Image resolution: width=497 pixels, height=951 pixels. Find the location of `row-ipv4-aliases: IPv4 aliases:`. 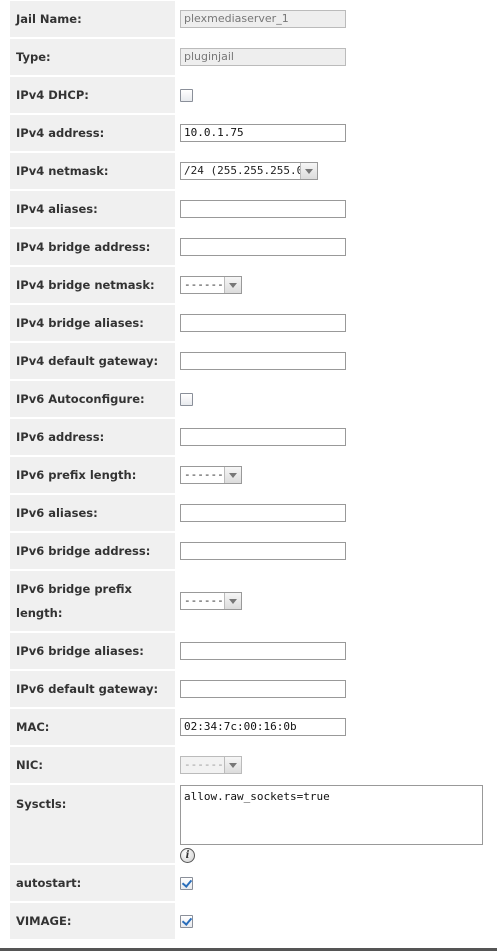

row-ipv4-aliases: IPv4 aliases: is located at coordinates (248, 209).